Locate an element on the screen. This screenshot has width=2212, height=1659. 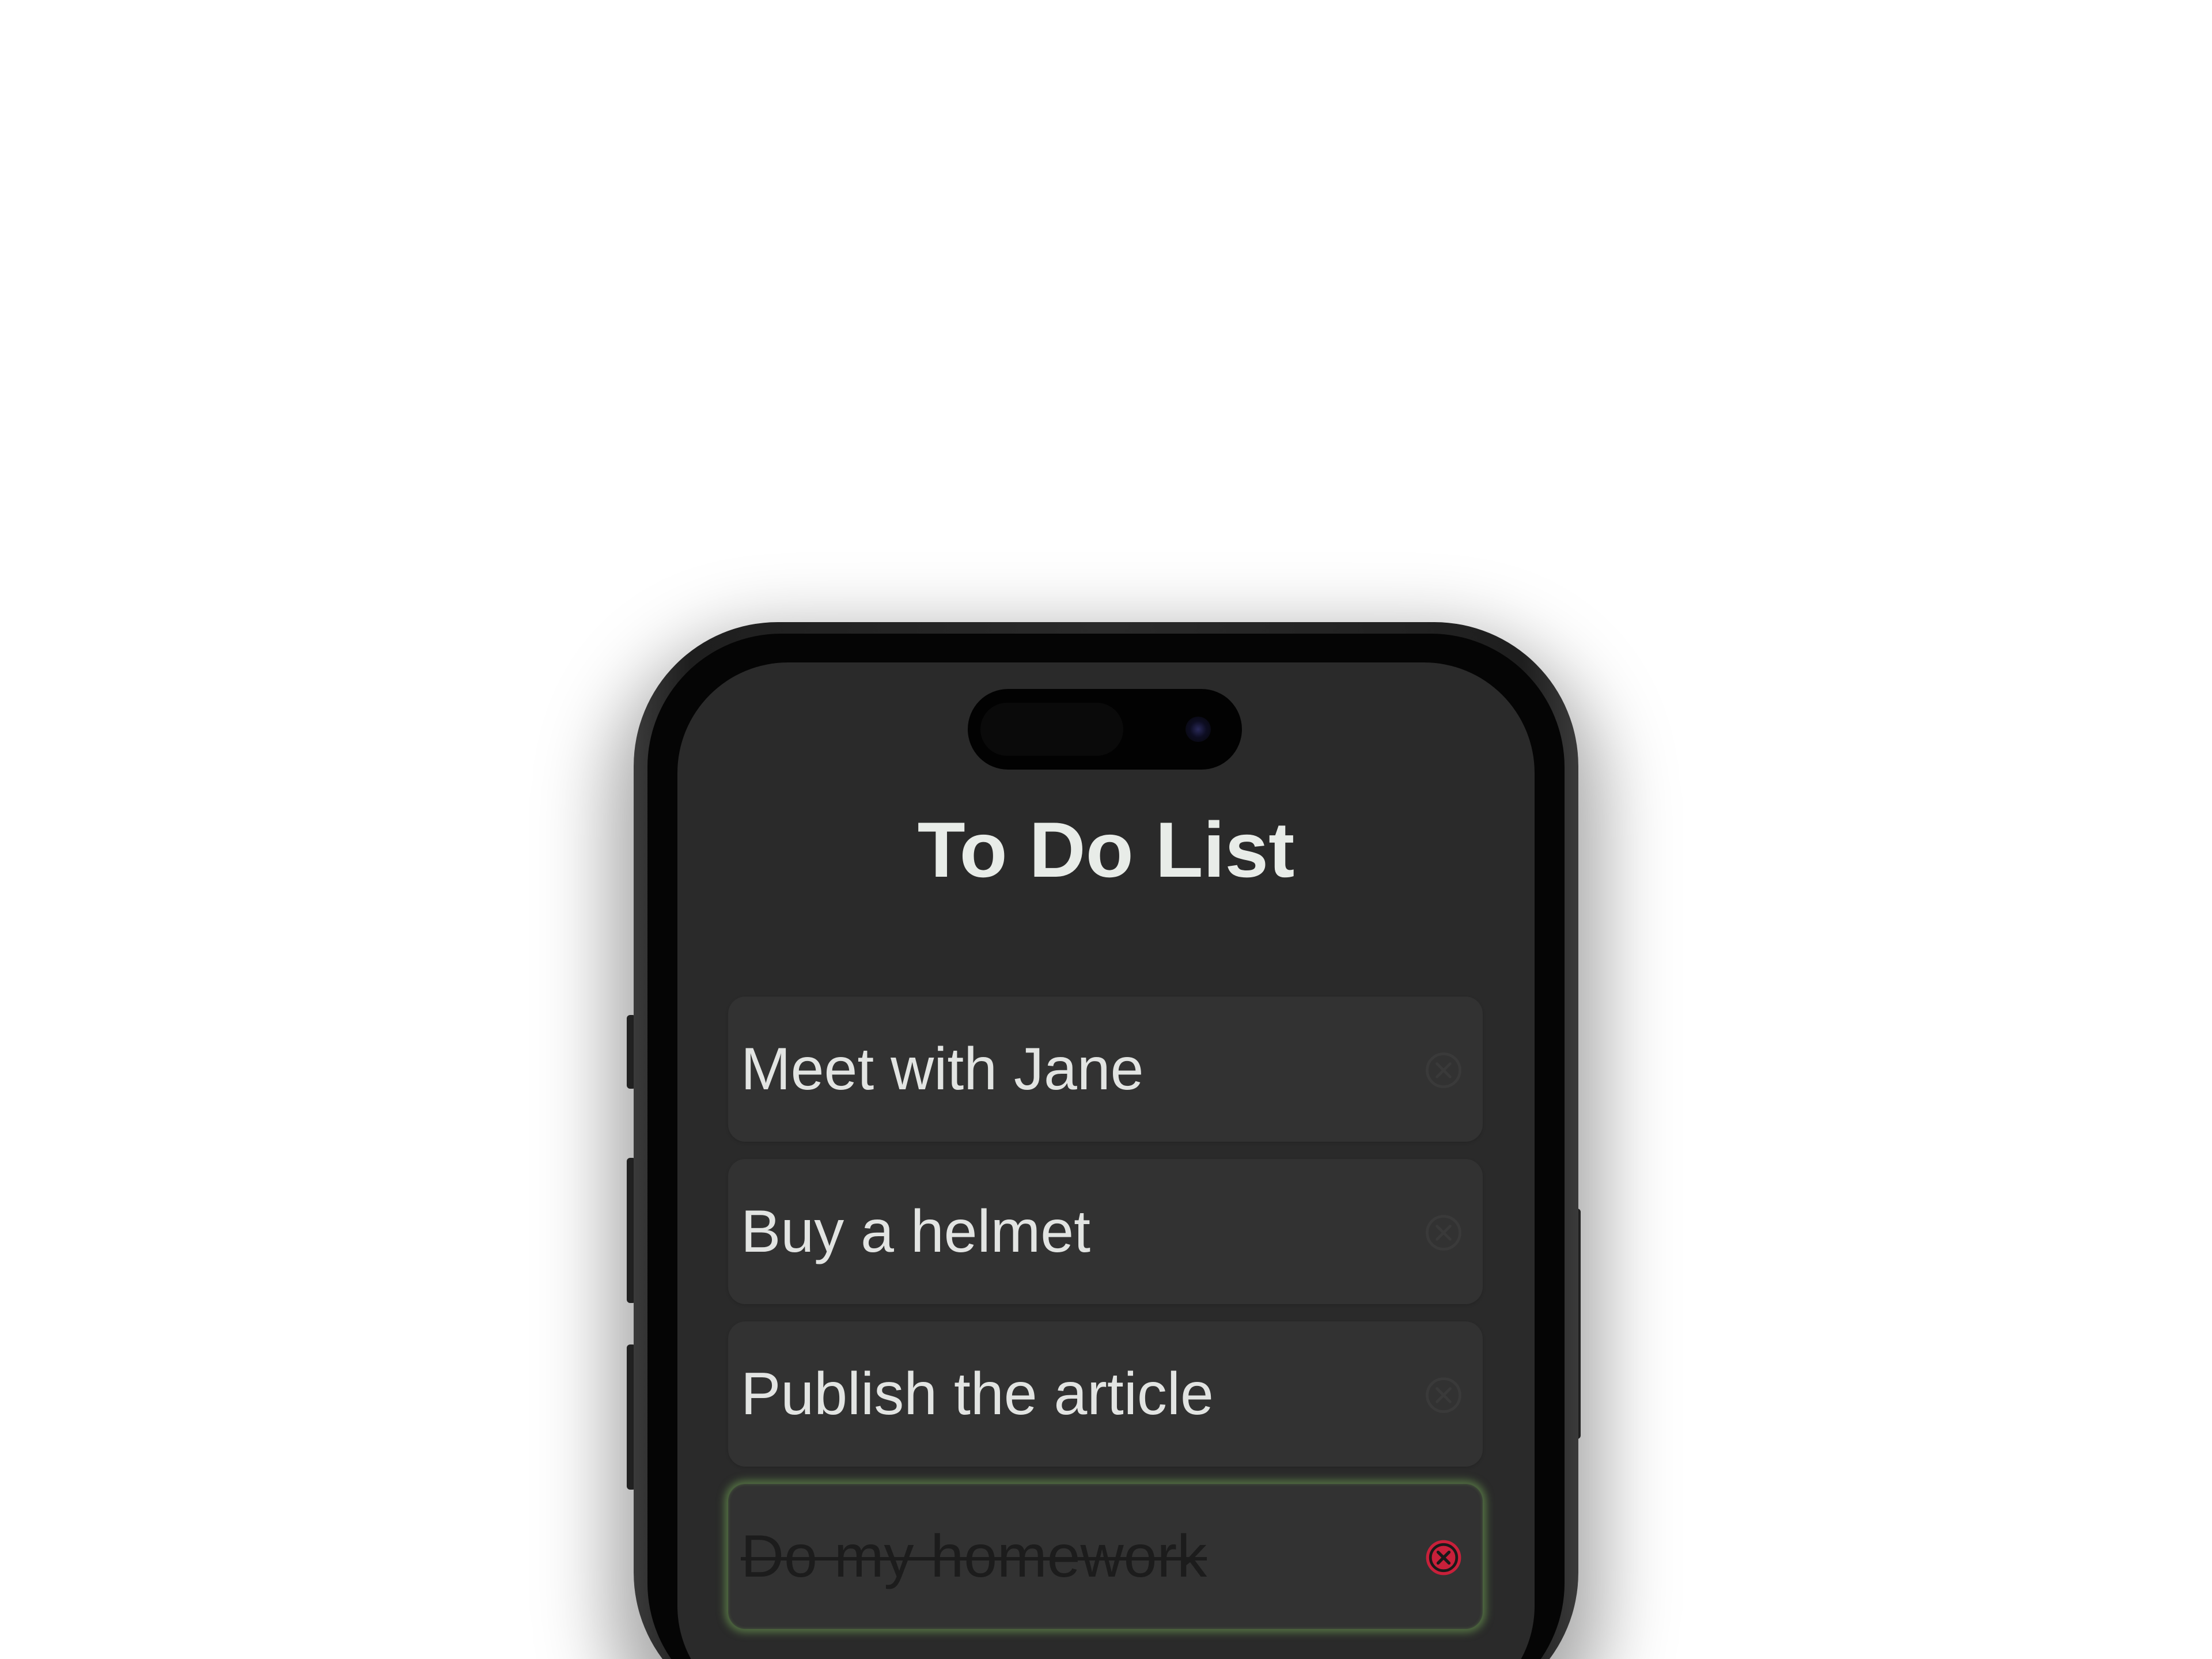
todo-item-text: Publish the article is located at coordinates (977, 1394).